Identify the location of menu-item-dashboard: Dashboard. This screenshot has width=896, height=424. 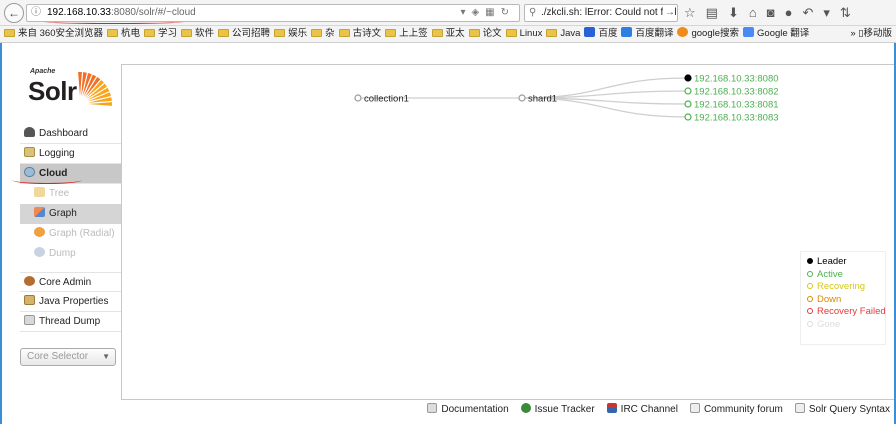
(71, 134).